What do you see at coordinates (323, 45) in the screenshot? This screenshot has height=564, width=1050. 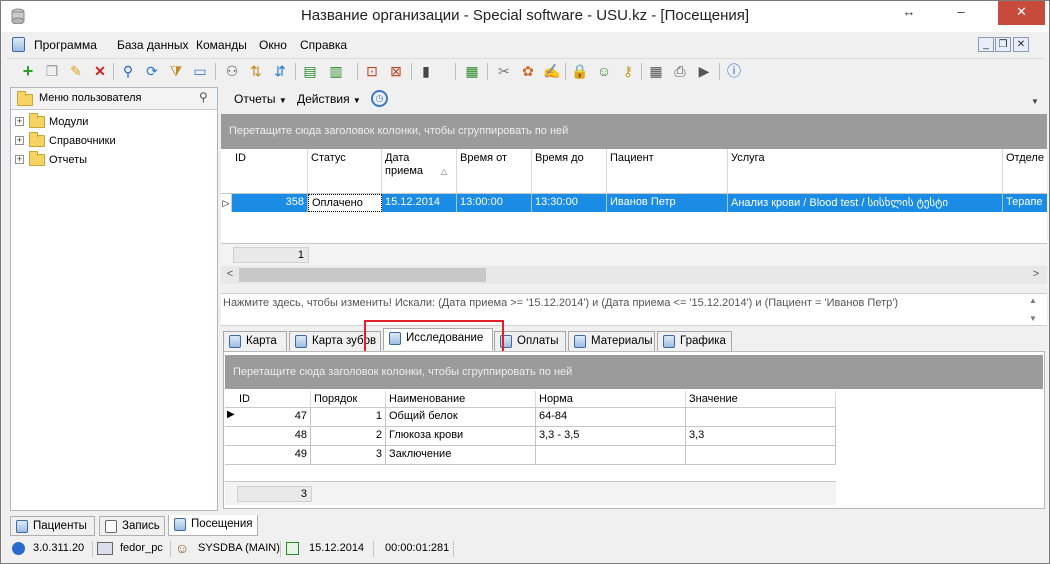 I see `menu-help: Справка` at bounding box center [323, 45].